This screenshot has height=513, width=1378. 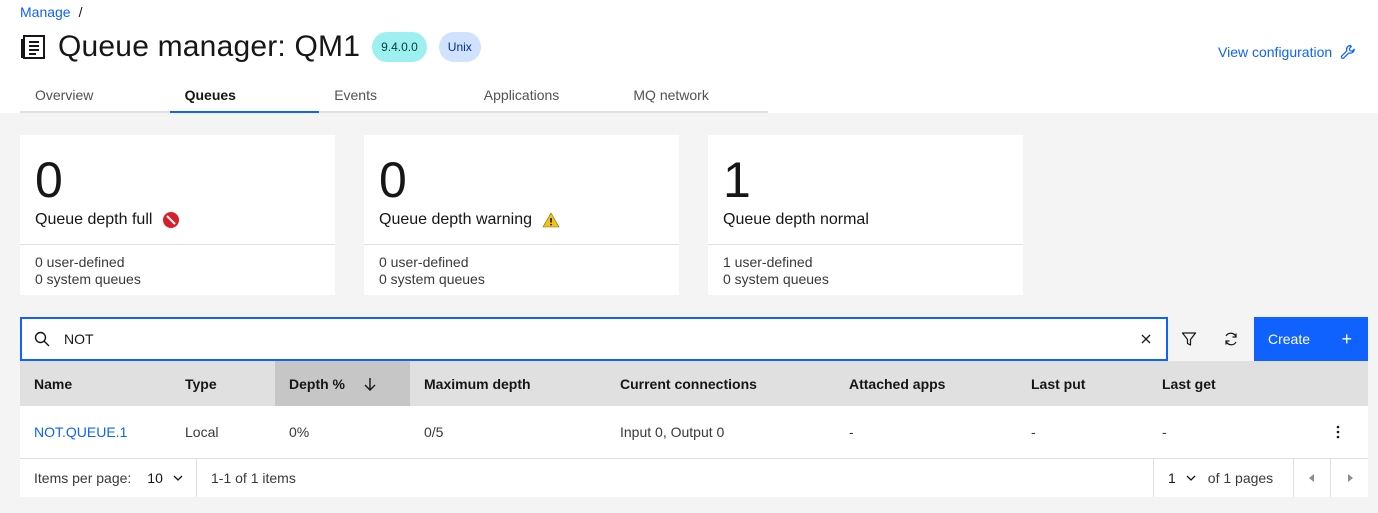 I want to click on tab-overview: Overview, so click(x=95, y=95).